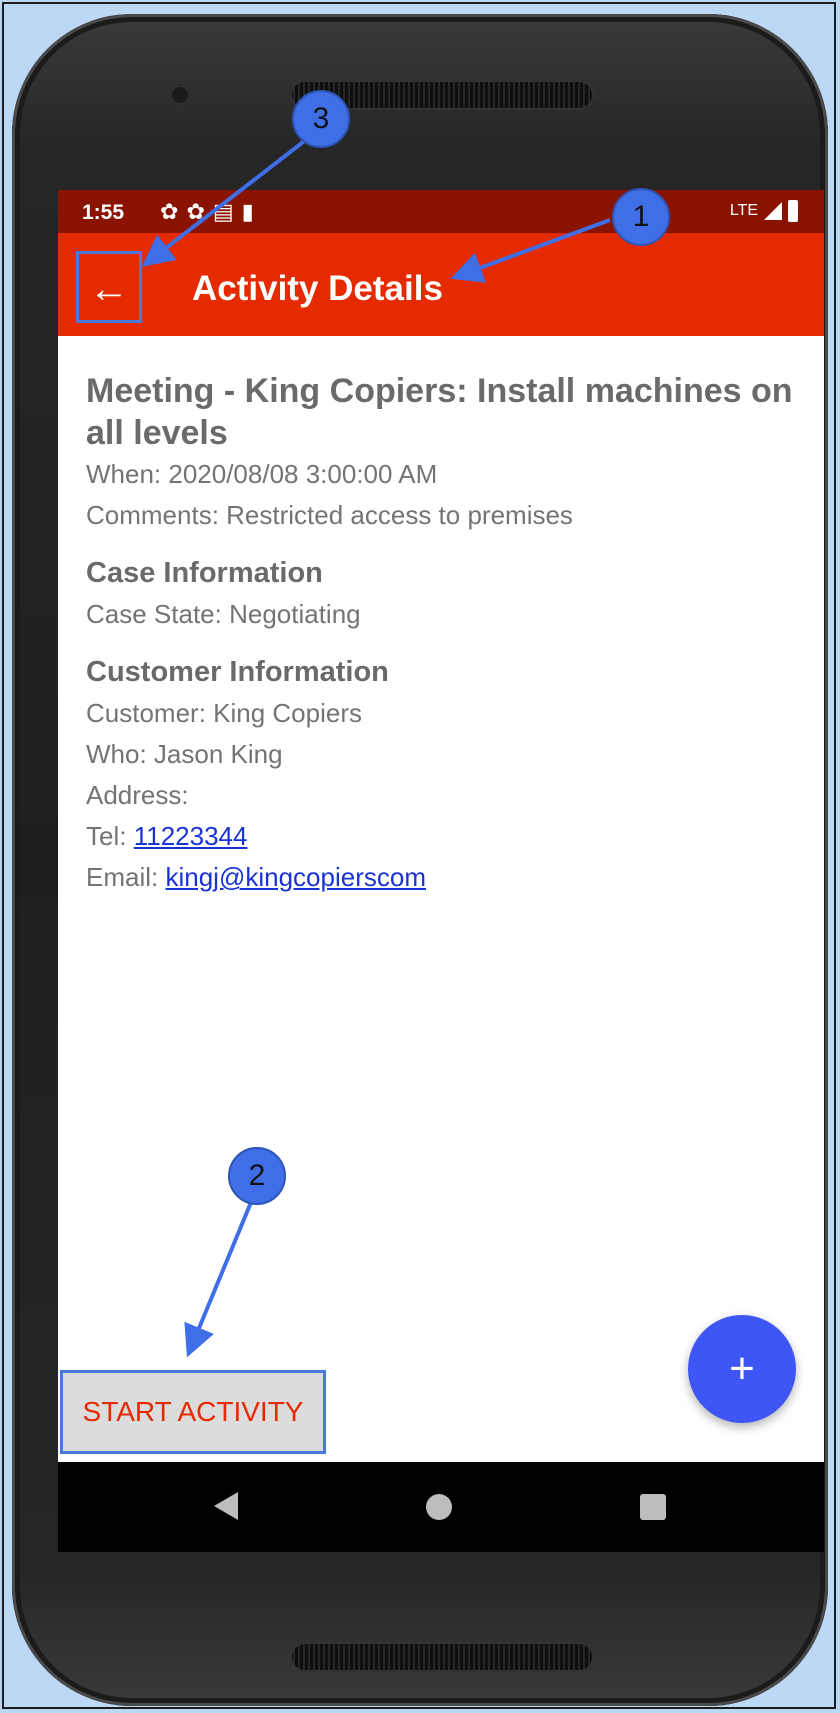 The width and height of the screenshot is (840, 1713). What do you see at coordinates (204, 573) in the screenshot?
I see `case-info-heading: Case Information` at bounding box center [204, 573].